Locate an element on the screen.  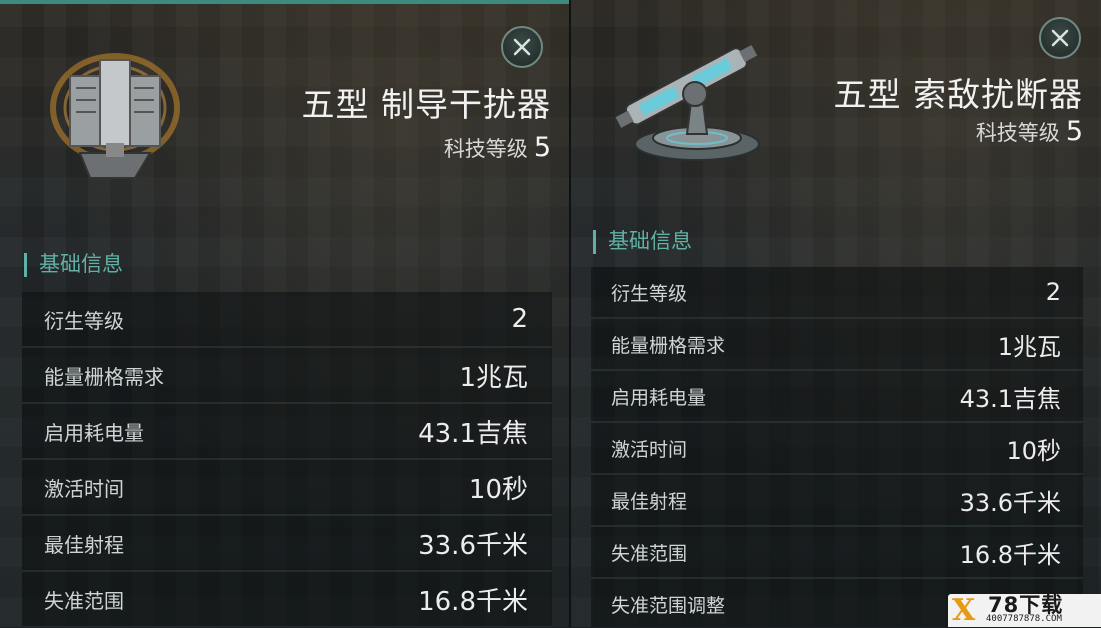
sensor-dampener-module-icon is located at coordinates (687, 102).